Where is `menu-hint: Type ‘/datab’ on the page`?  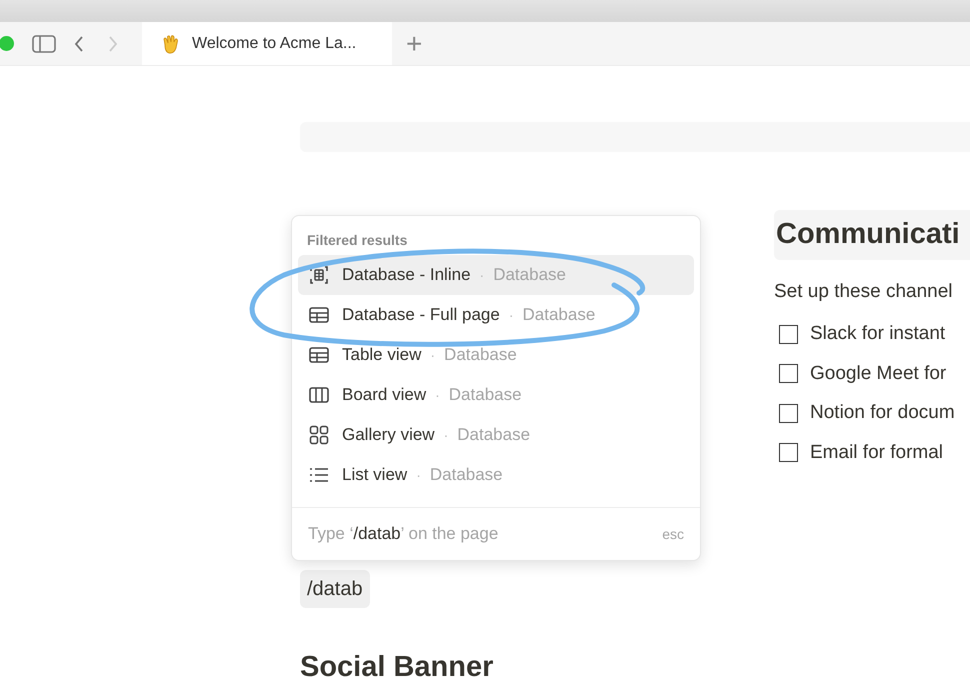
menu-hint: Type ‘/datab’ on the page is located at coordinates (403, 534).